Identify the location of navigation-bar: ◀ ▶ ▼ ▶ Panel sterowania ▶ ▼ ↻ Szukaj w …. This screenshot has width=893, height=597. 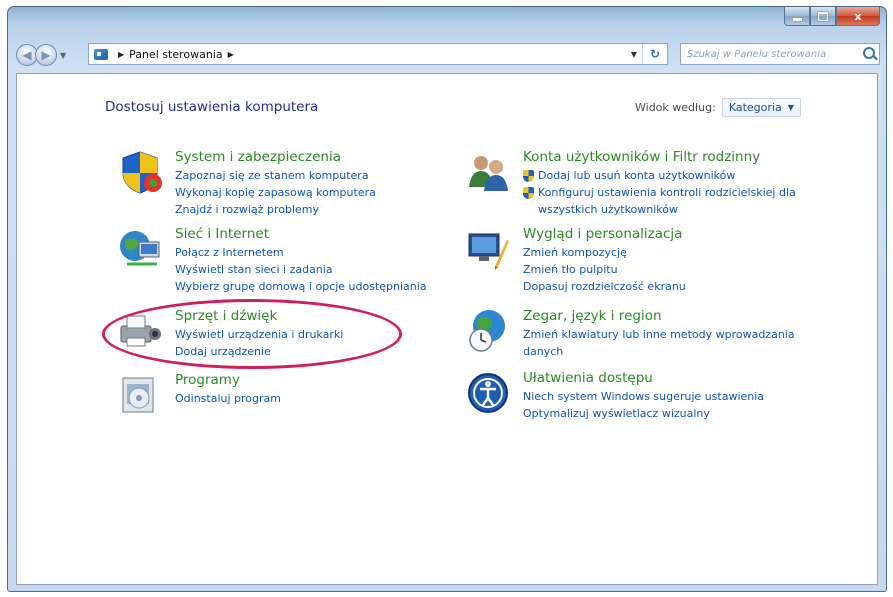
(448, 55).